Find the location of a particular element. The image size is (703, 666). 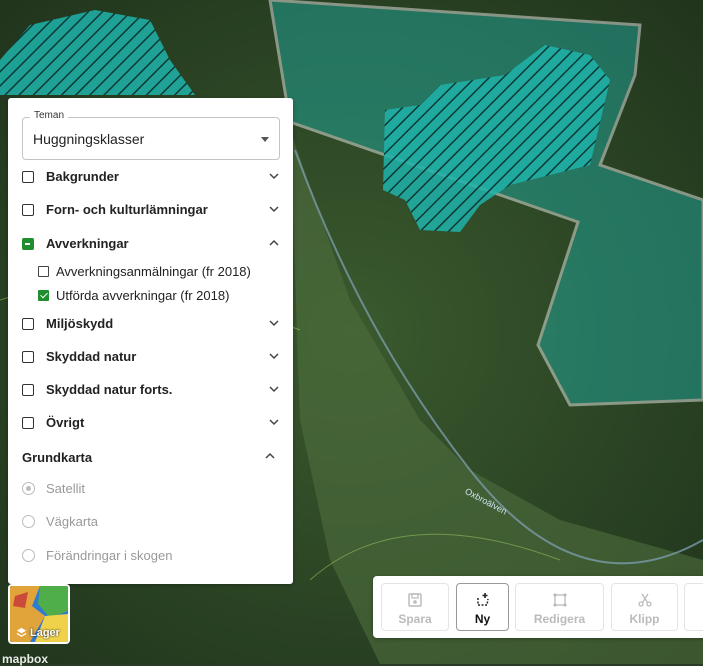

layer-group-label: Avverkningar is located at coordinates (87, 243).